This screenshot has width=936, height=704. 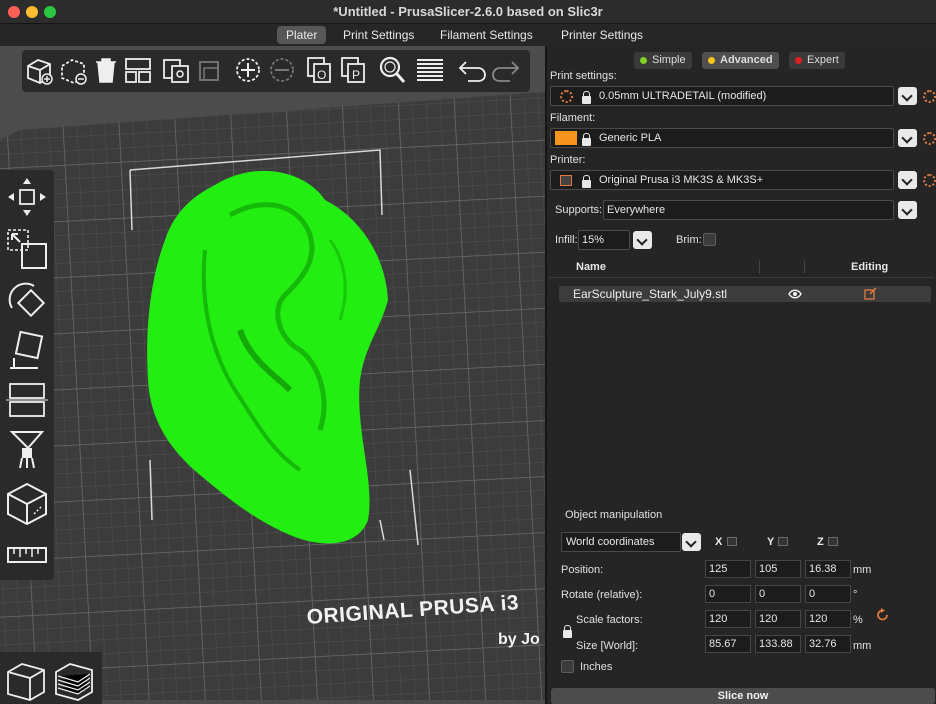 What do you see at coordinates (27, 503) in the screenshot?
I see `seam-painting-icon` at bounding box center [27, 503].